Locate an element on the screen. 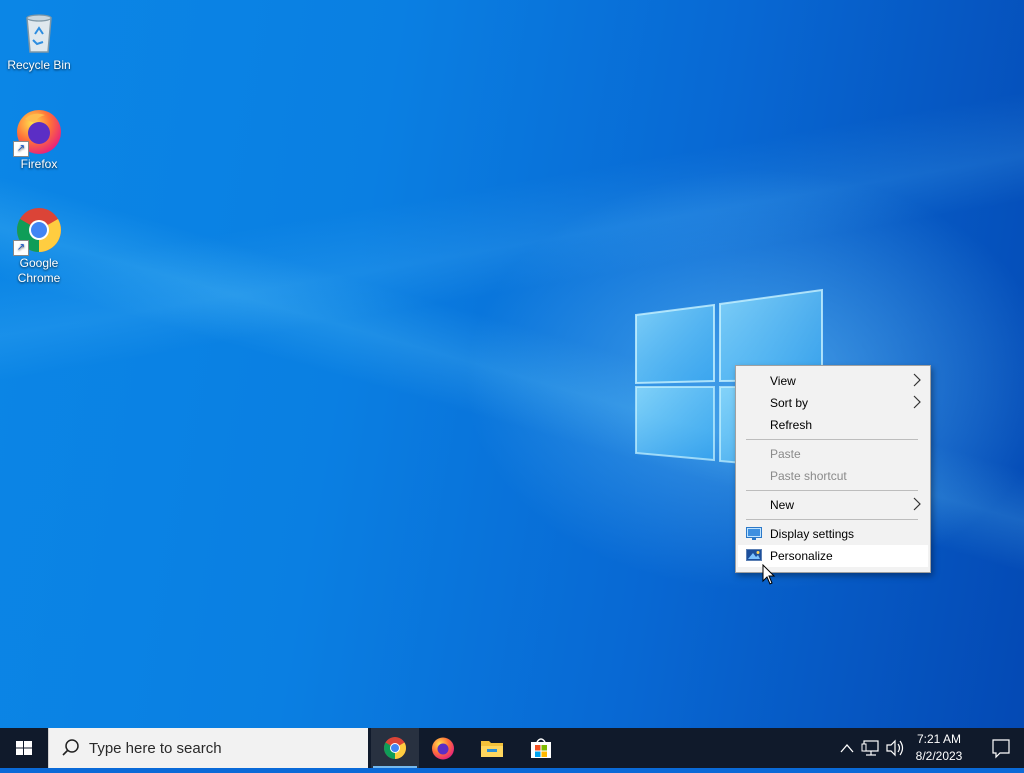 The width and height of the screenshot is (1024, 773). store-icon is located at coordinates (541, 748).